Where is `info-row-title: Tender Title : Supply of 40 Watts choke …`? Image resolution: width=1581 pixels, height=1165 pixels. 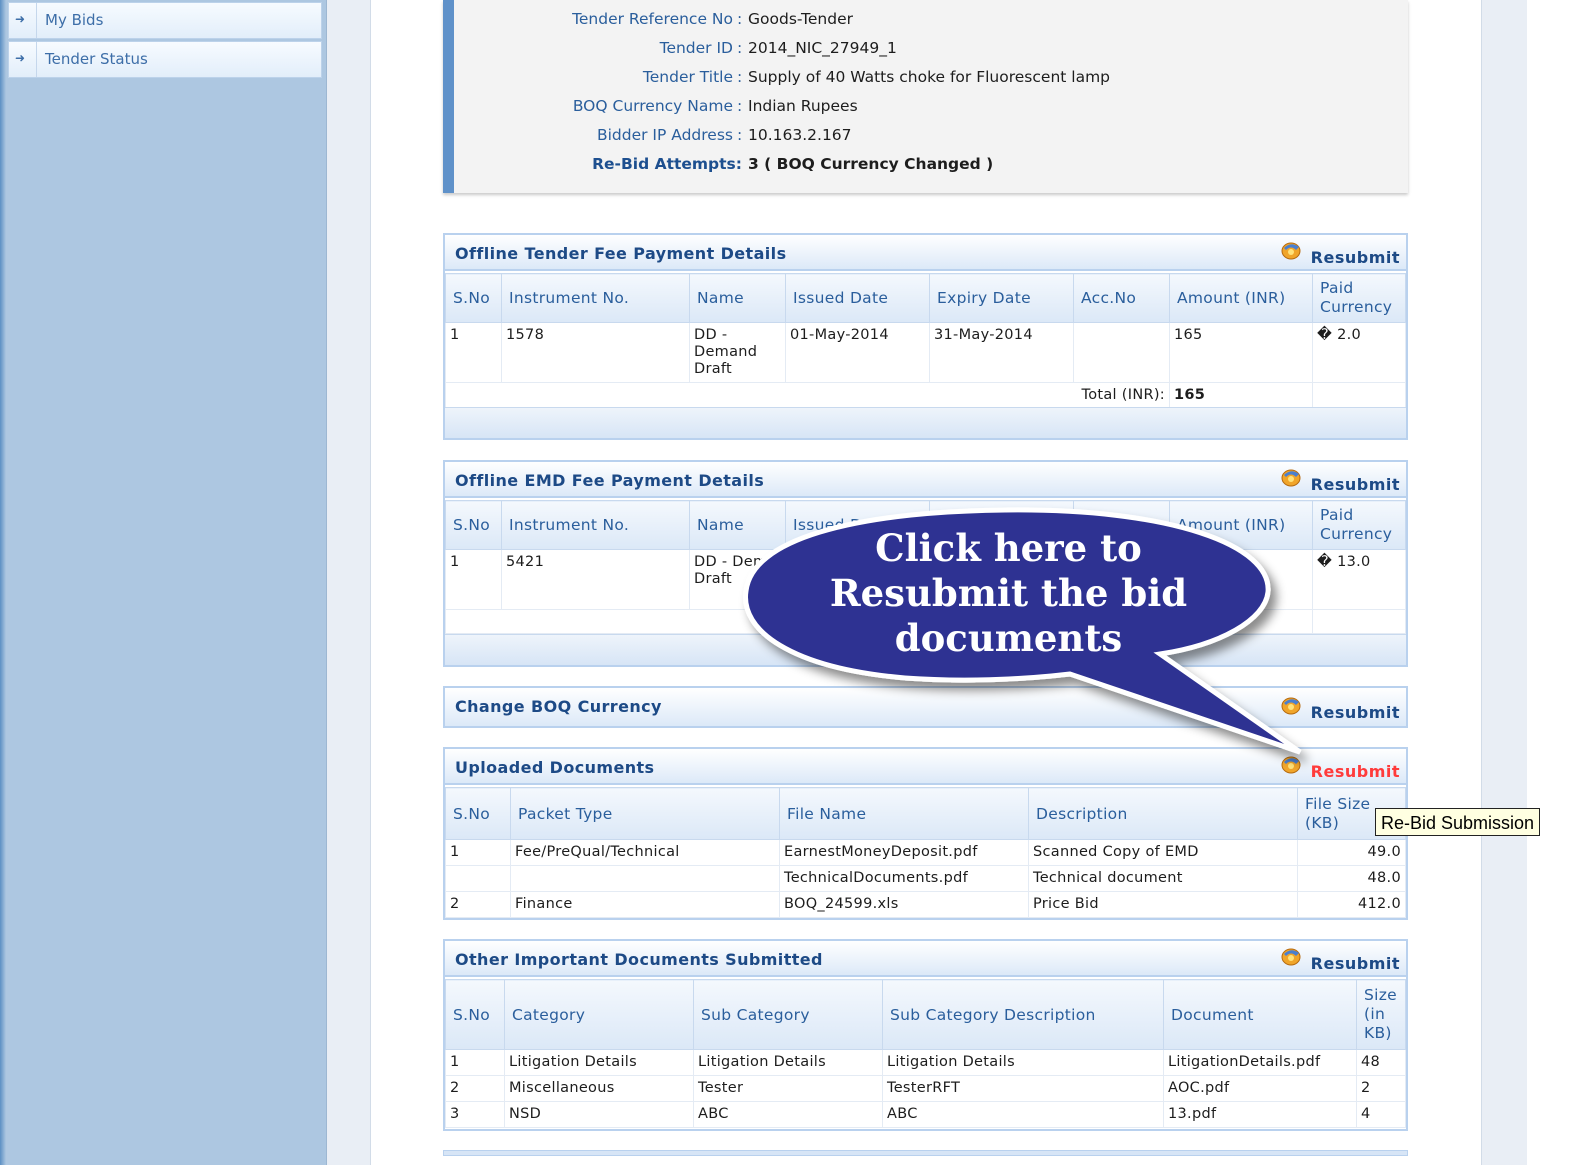 info-row-title: Tender Title : Supply of 40 Watts choke … is located at coordinates (931, 80).